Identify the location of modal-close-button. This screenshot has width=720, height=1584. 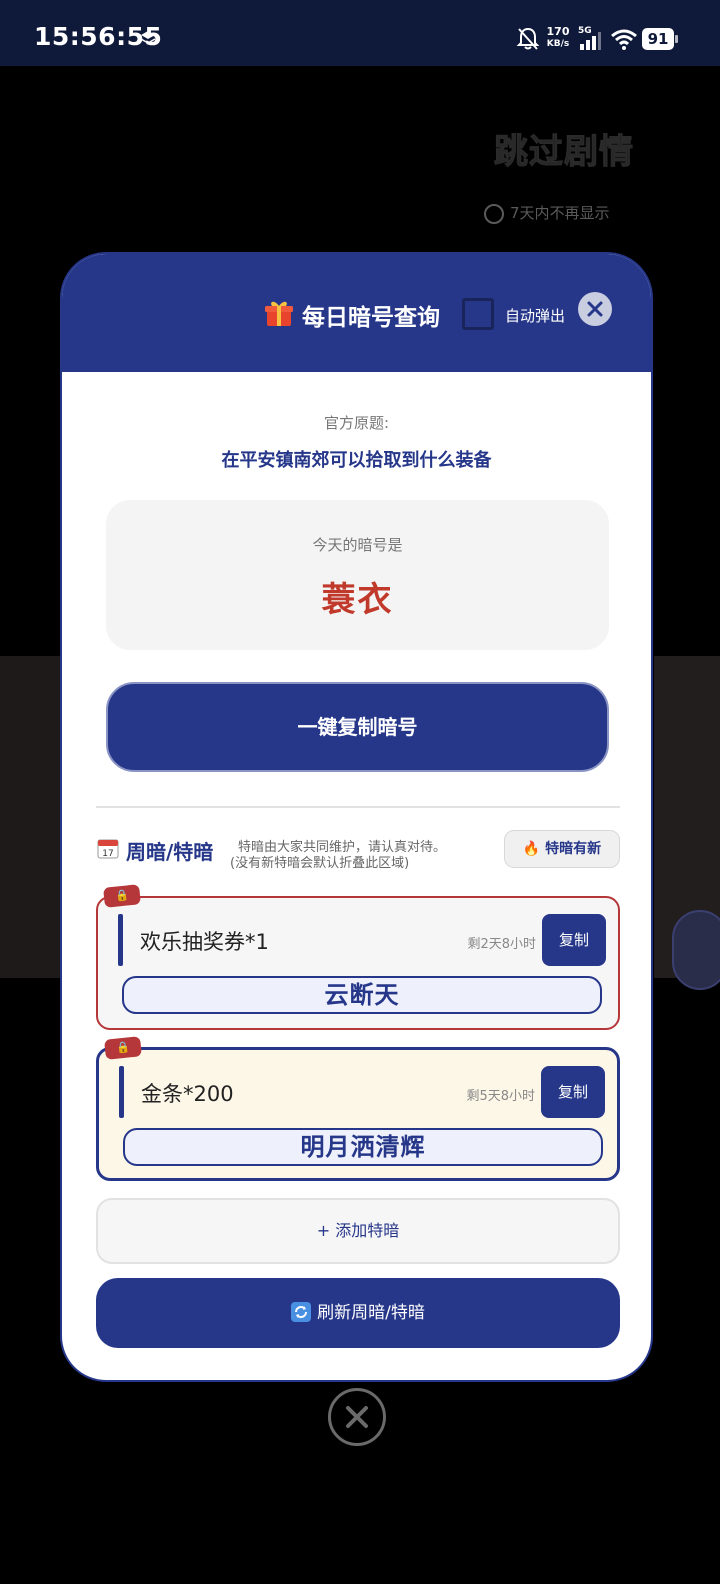
(595, 309).